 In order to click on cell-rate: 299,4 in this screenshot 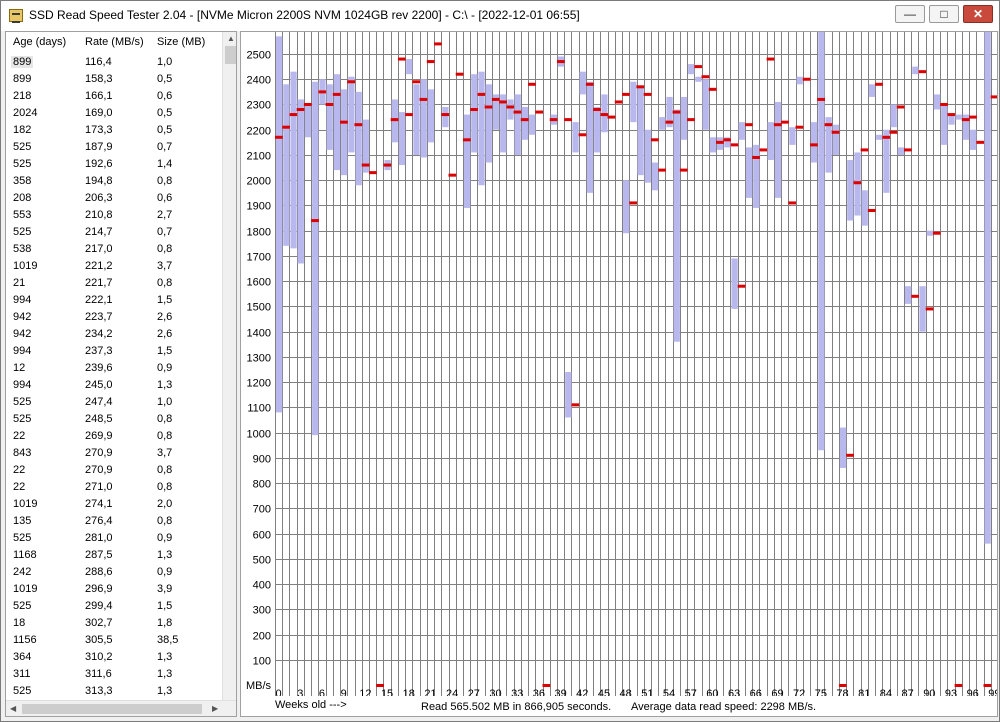, I will do `click(99, 606)`.